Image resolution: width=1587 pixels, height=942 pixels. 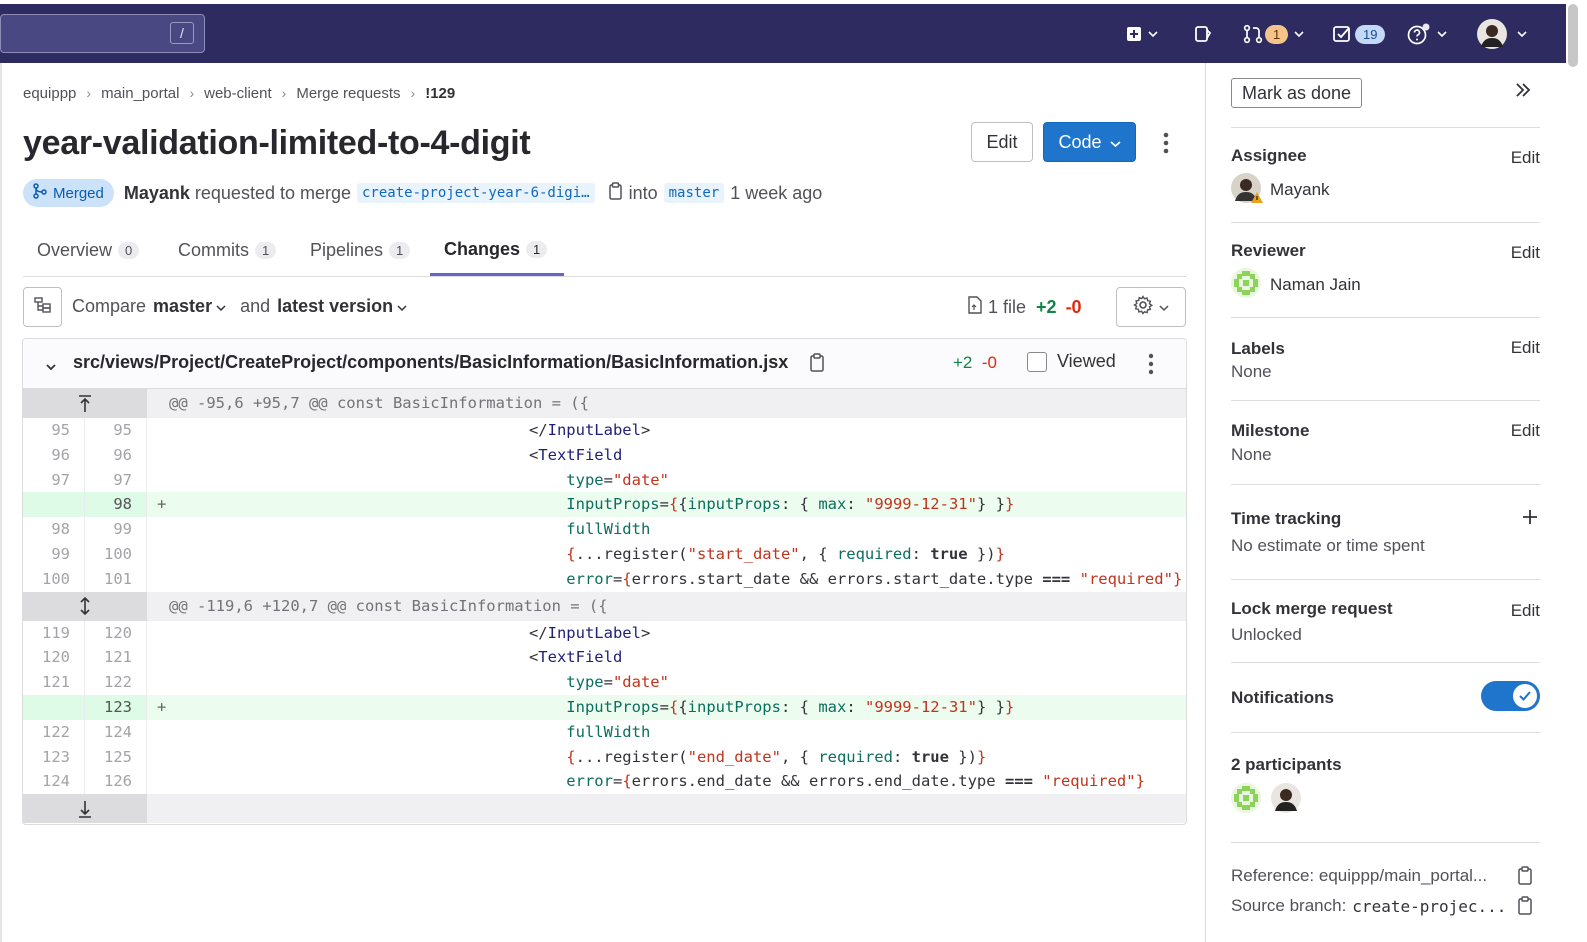 I want to click on diff-line: 122 124 fullWidth, so click(x=604, y=732).